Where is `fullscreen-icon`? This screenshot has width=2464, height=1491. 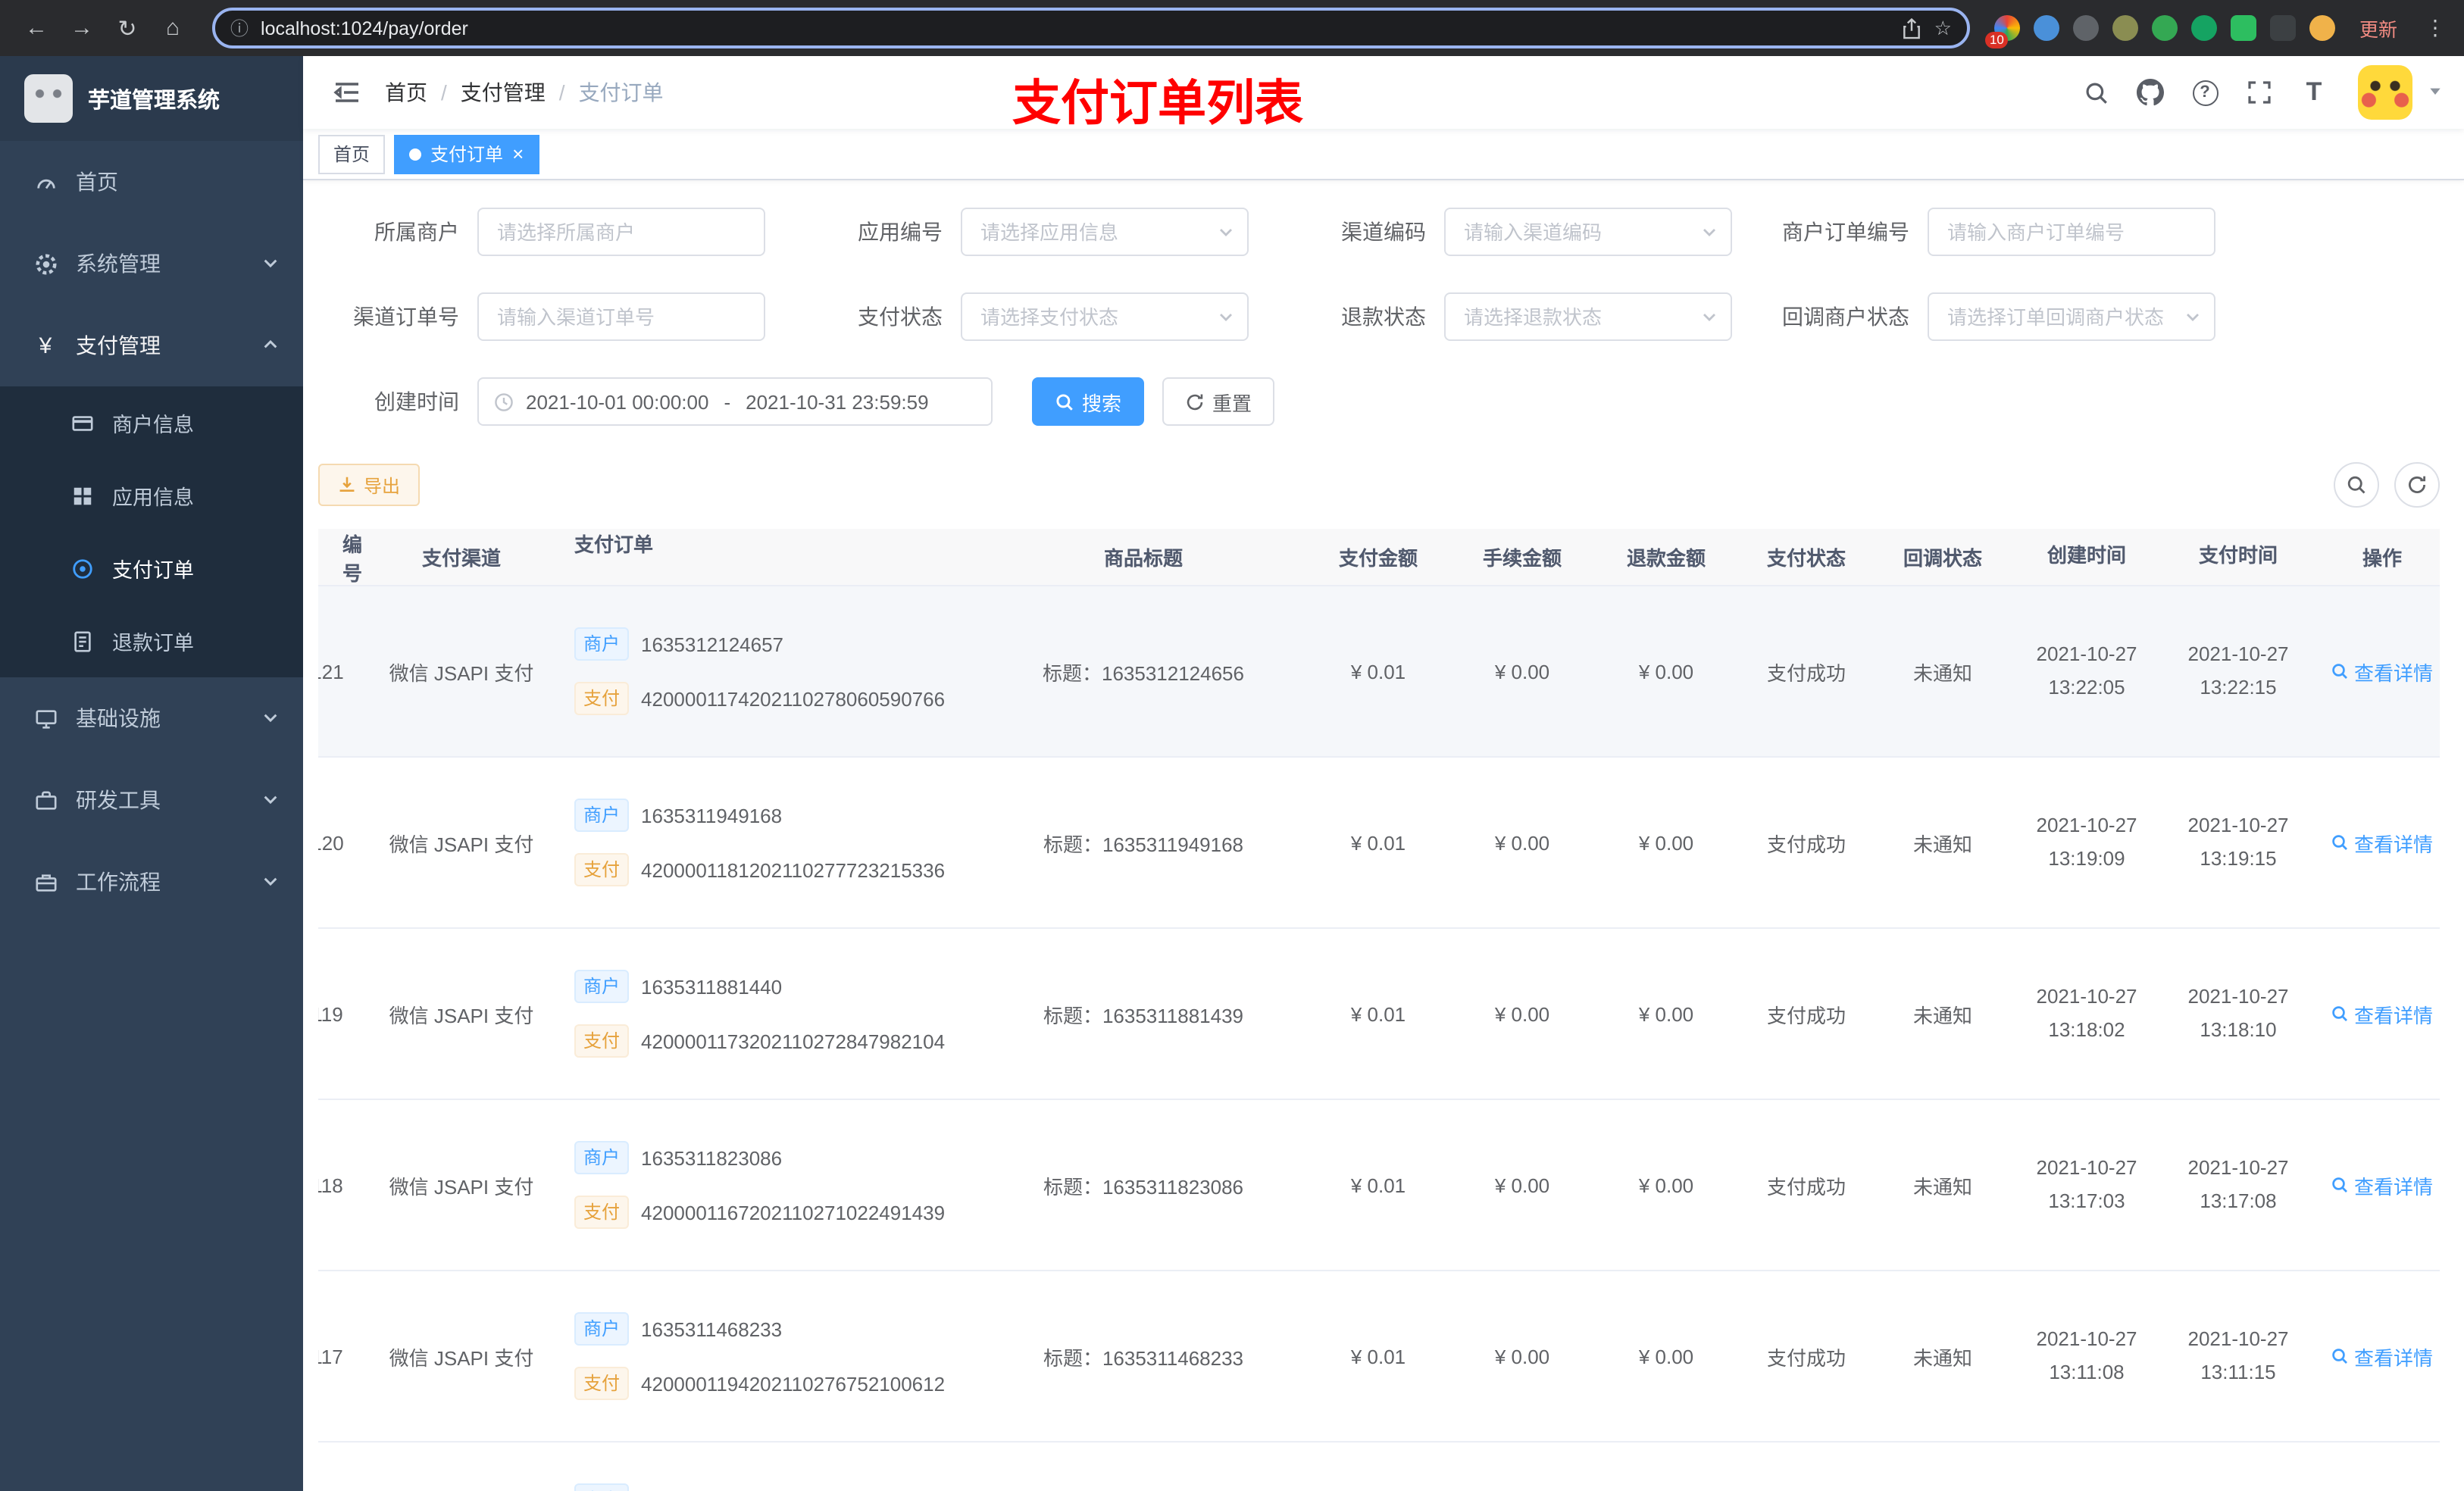
fullscreen-icon is located at coordinates (2259, 92).